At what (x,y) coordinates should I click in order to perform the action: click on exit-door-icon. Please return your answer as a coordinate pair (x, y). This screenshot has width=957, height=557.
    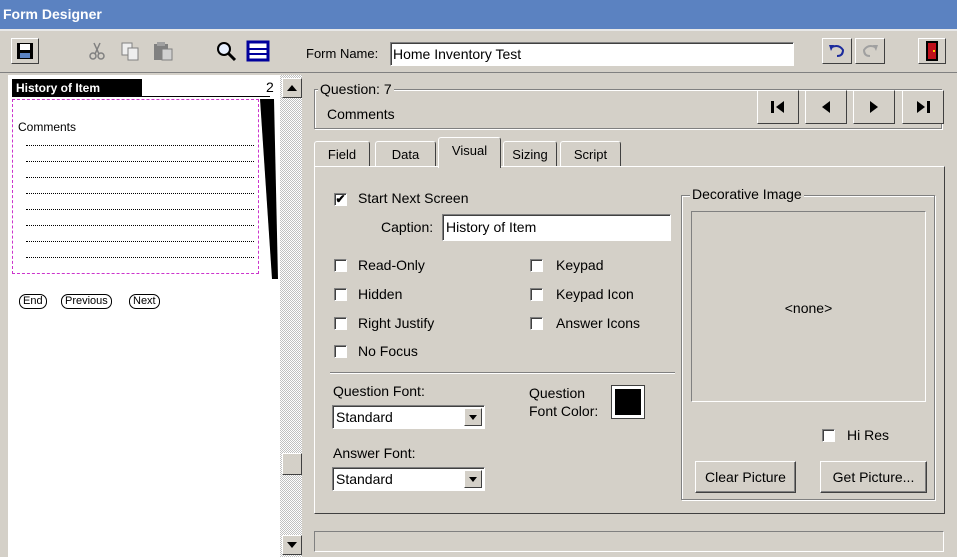
    Looking at the image, I should click on (932, 51).